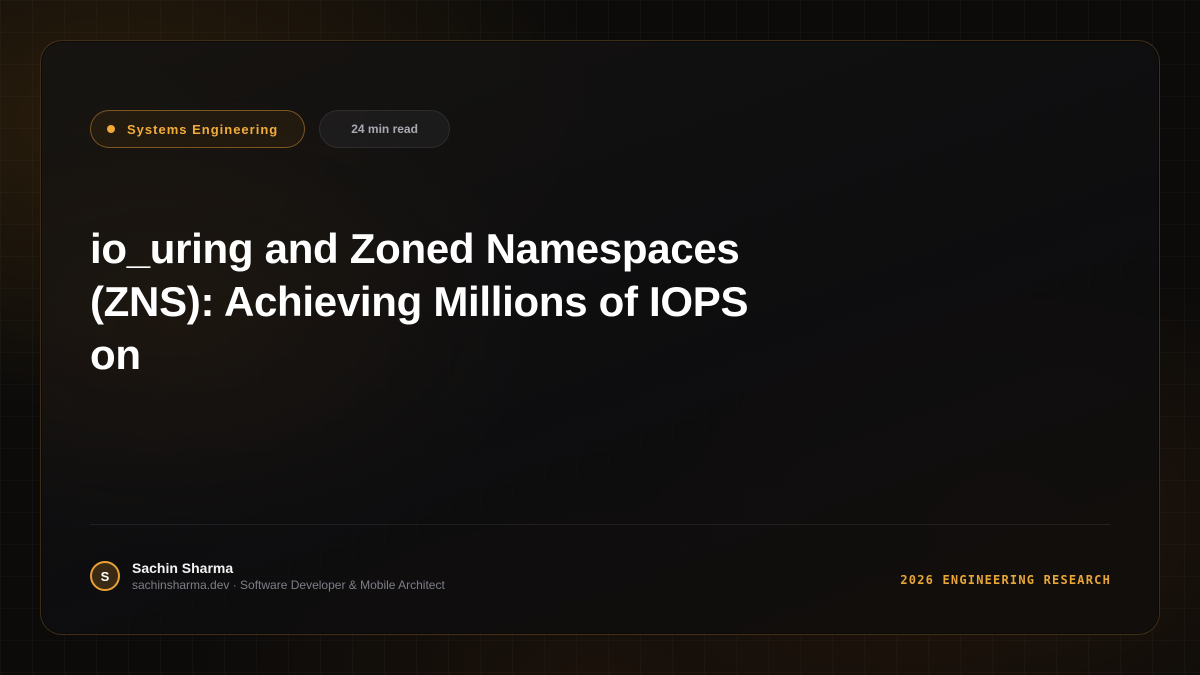 This screenshot has width=1200, height=675. What do you see at coordinates (111, 129) in the screenshot?
I see `bullet-dot-icon` at bounding box center [111, 129].